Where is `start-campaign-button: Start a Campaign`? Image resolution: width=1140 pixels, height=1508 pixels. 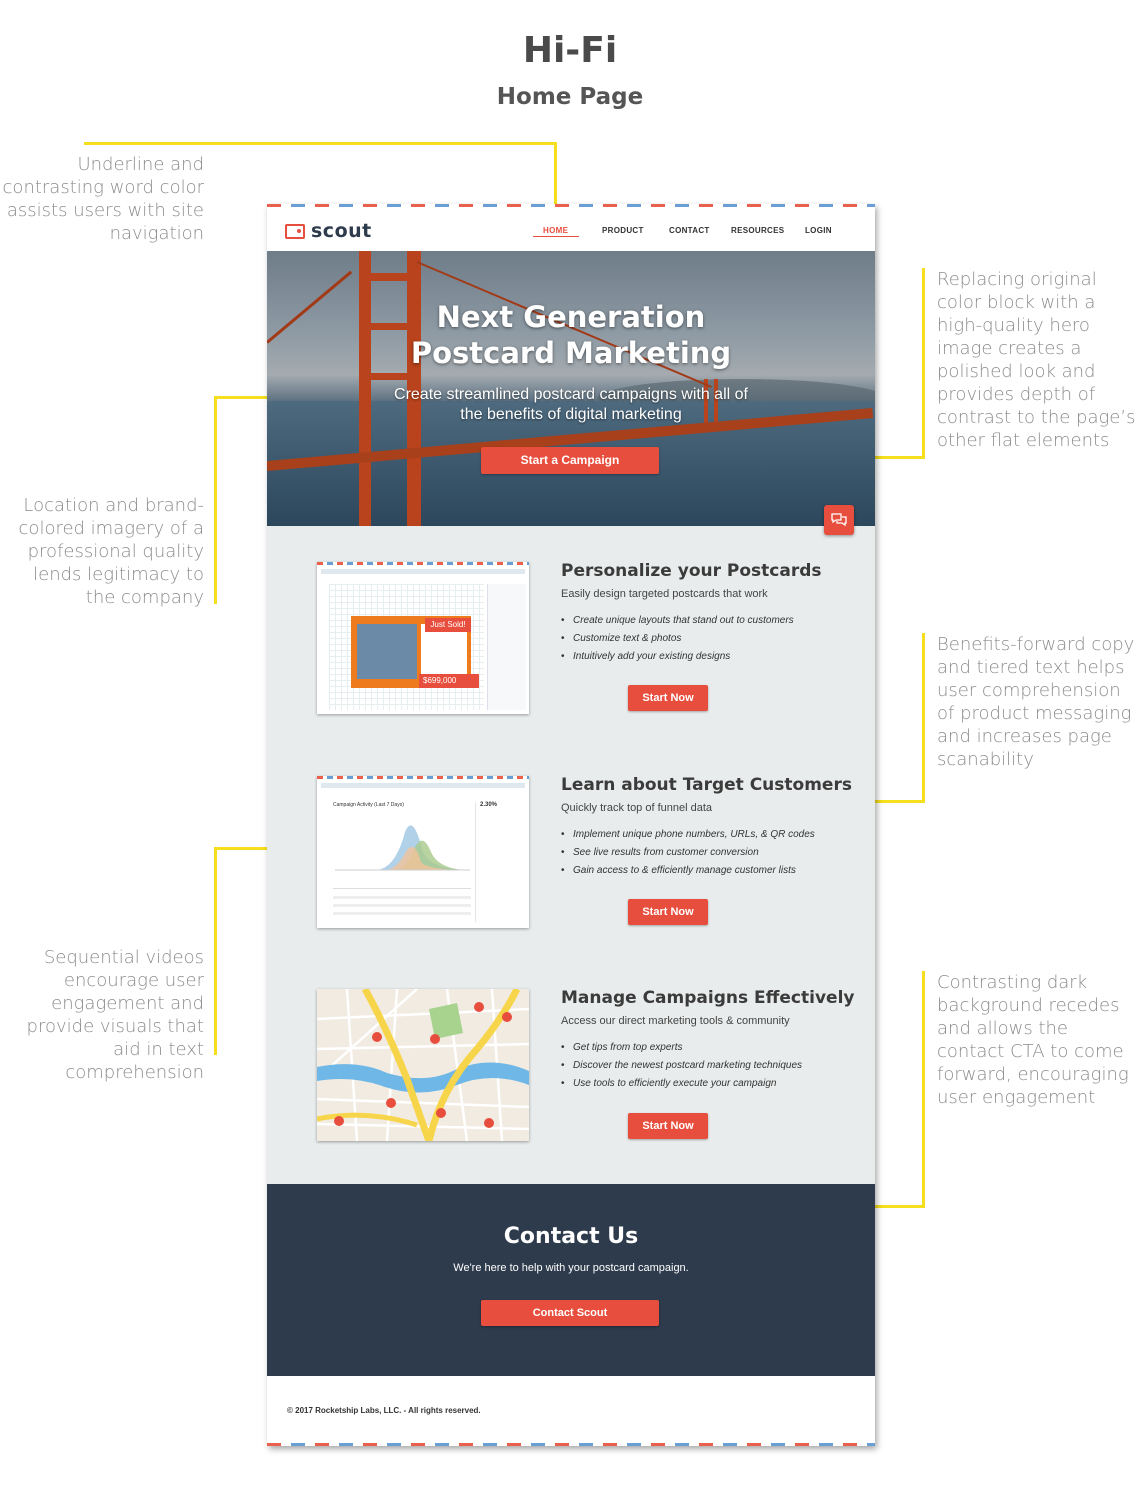
start-campaign-button: Start a Campaign is located at coordinates (570, 460).